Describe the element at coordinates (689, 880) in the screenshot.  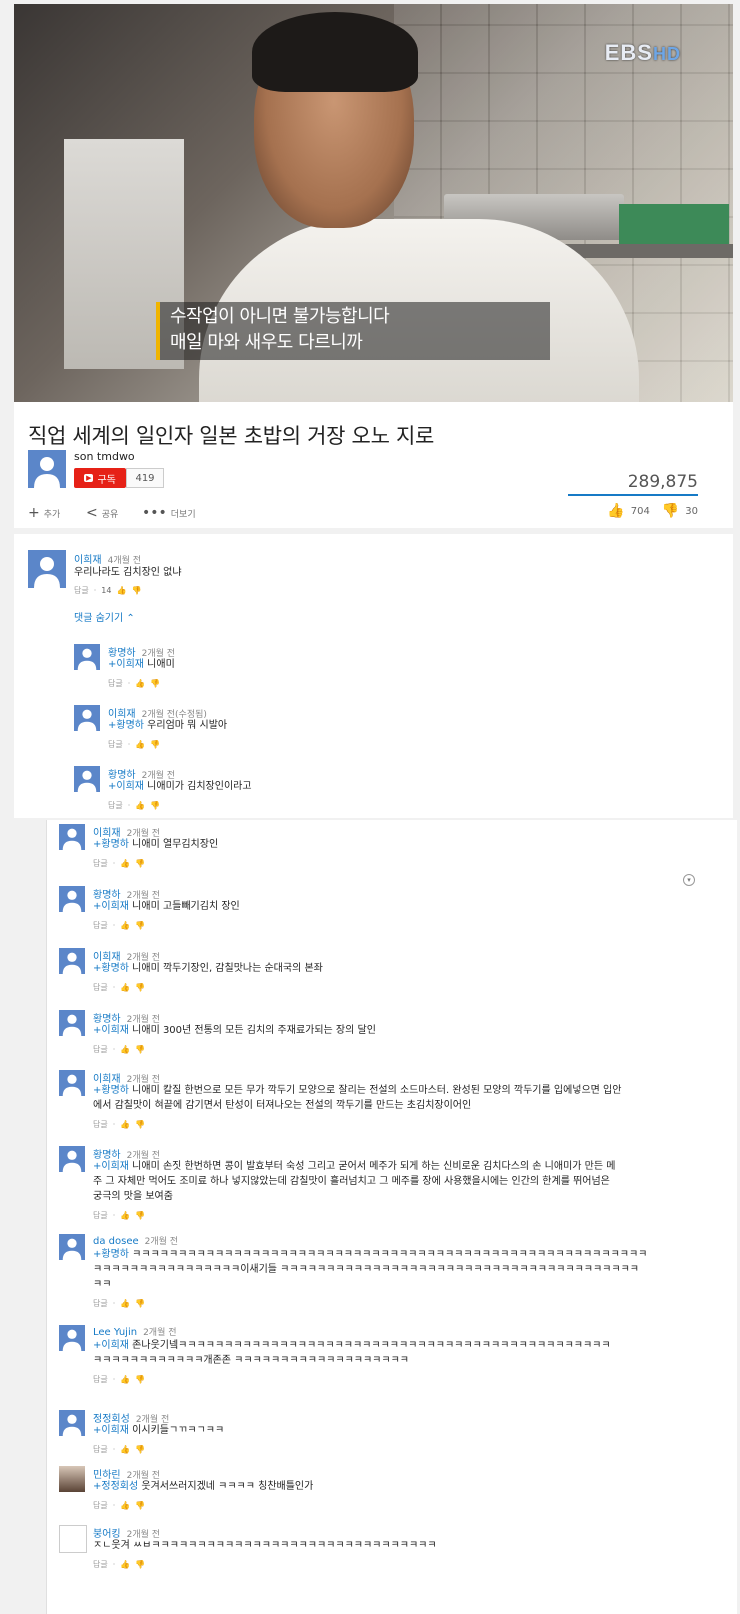
I see `comment-menu-icon: ▾` at that location.